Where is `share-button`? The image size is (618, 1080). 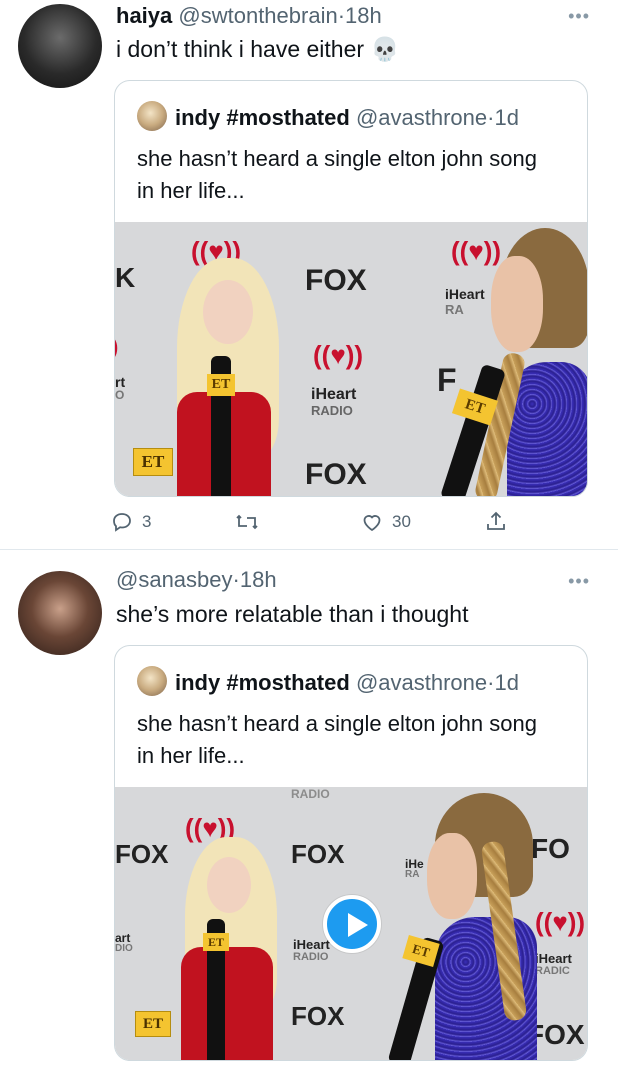
share-button is located at coordinates (496, 522).